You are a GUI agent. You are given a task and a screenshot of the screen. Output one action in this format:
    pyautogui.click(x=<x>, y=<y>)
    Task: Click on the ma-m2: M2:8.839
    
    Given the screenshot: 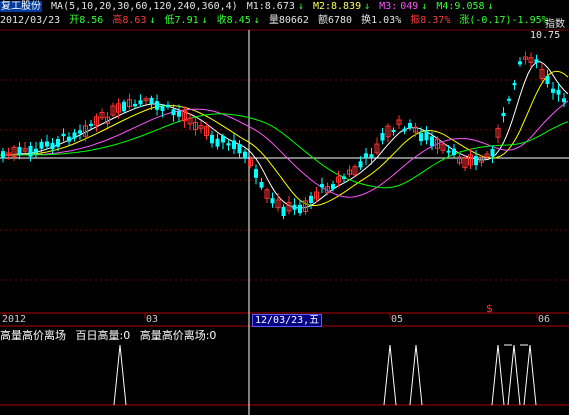 What is the action you would take?
    pyautogui.click(x=337, y=6)
    